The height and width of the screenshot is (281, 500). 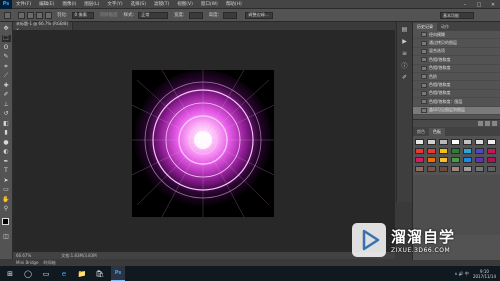 What do you see at coordinates (6, 162) in the screenshot?
I see `pen-tool-icon: ✒` at bounding box center [6, 162].